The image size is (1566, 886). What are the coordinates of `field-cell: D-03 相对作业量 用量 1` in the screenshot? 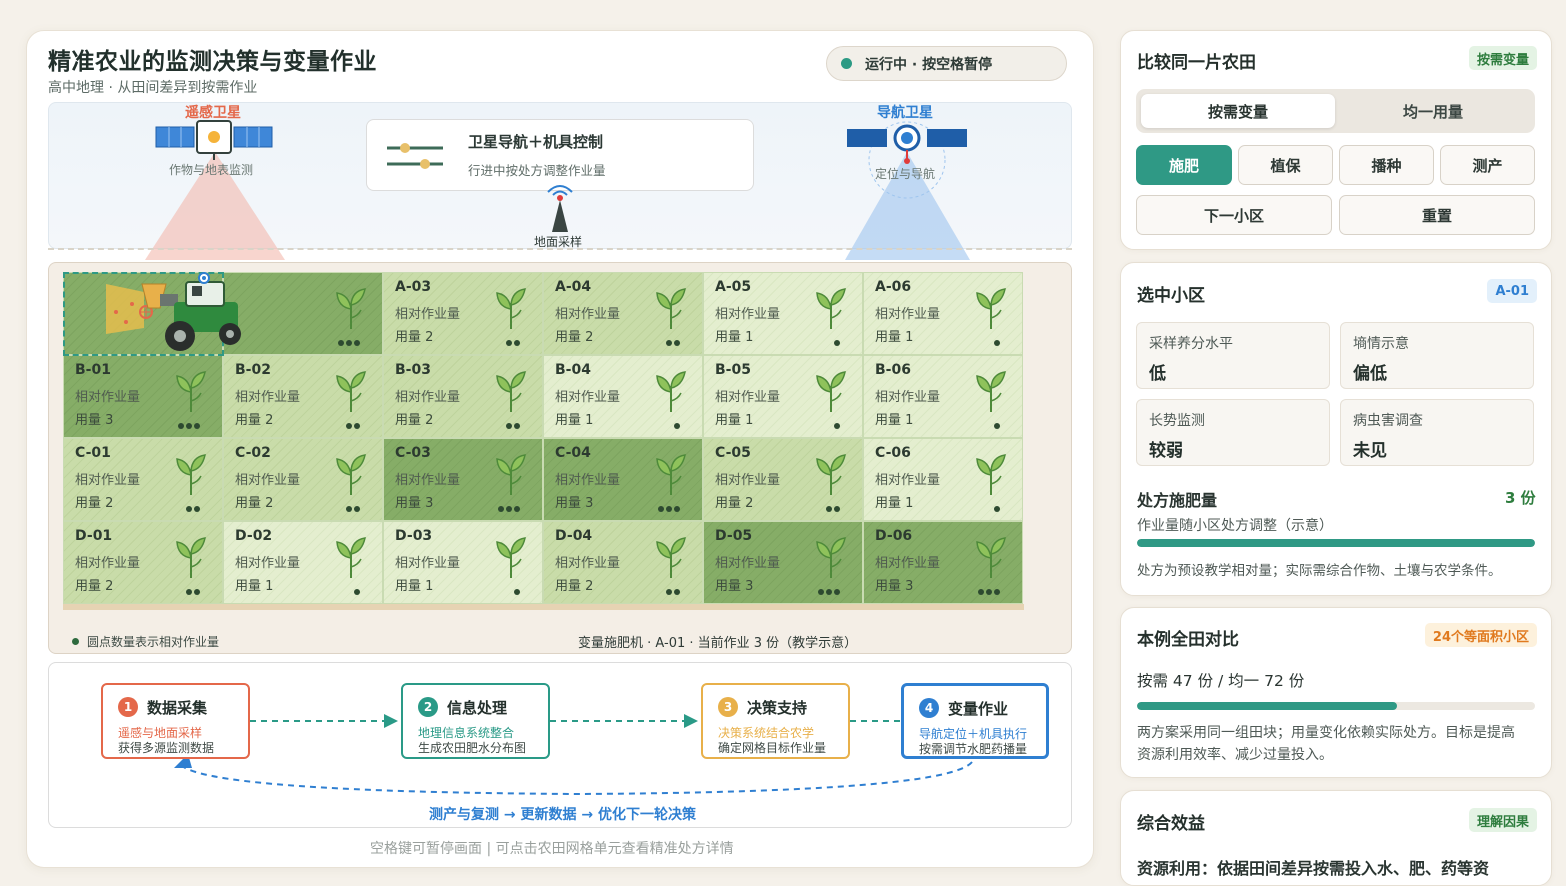 It's located at (463, 562).